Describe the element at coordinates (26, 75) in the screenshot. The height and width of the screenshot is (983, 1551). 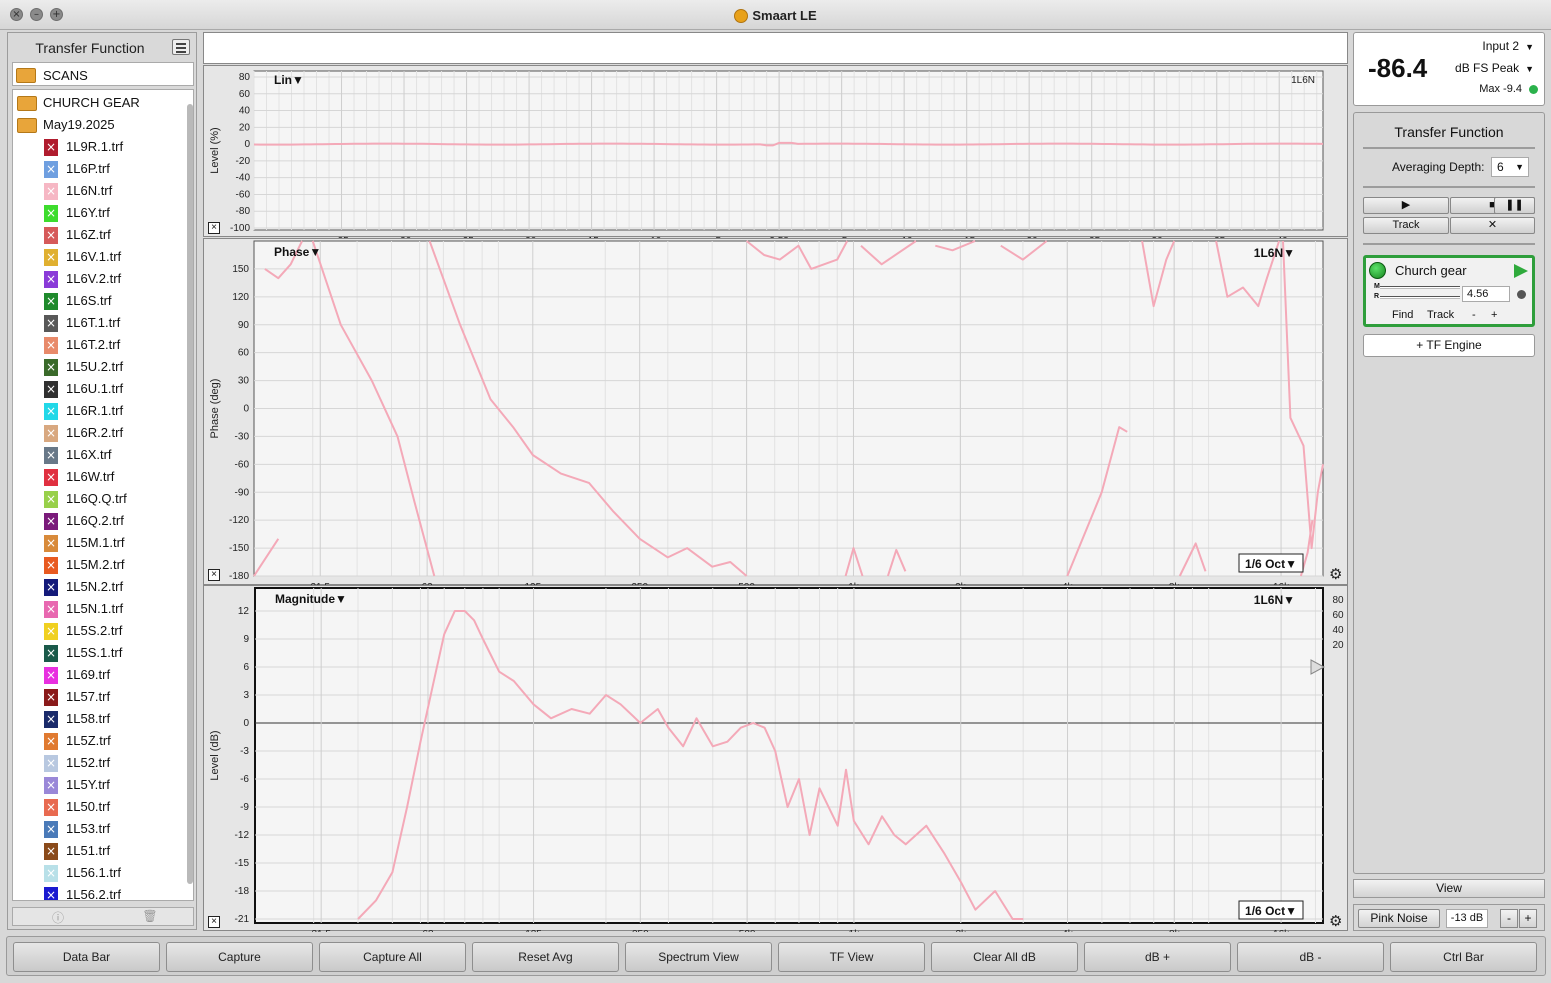
I see `folder-icon` at that location.